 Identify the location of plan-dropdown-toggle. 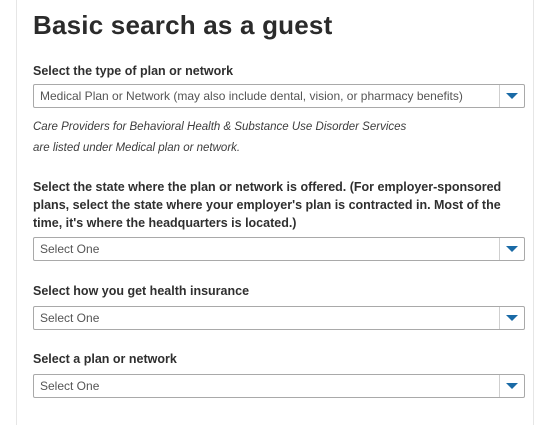
(511, 386).